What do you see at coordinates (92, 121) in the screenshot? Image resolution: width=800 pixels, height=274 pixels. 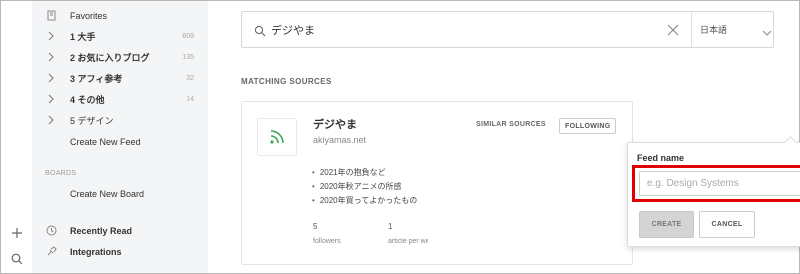 I see `feed-label: 5 デザイン` at bounding box center [92, 121].